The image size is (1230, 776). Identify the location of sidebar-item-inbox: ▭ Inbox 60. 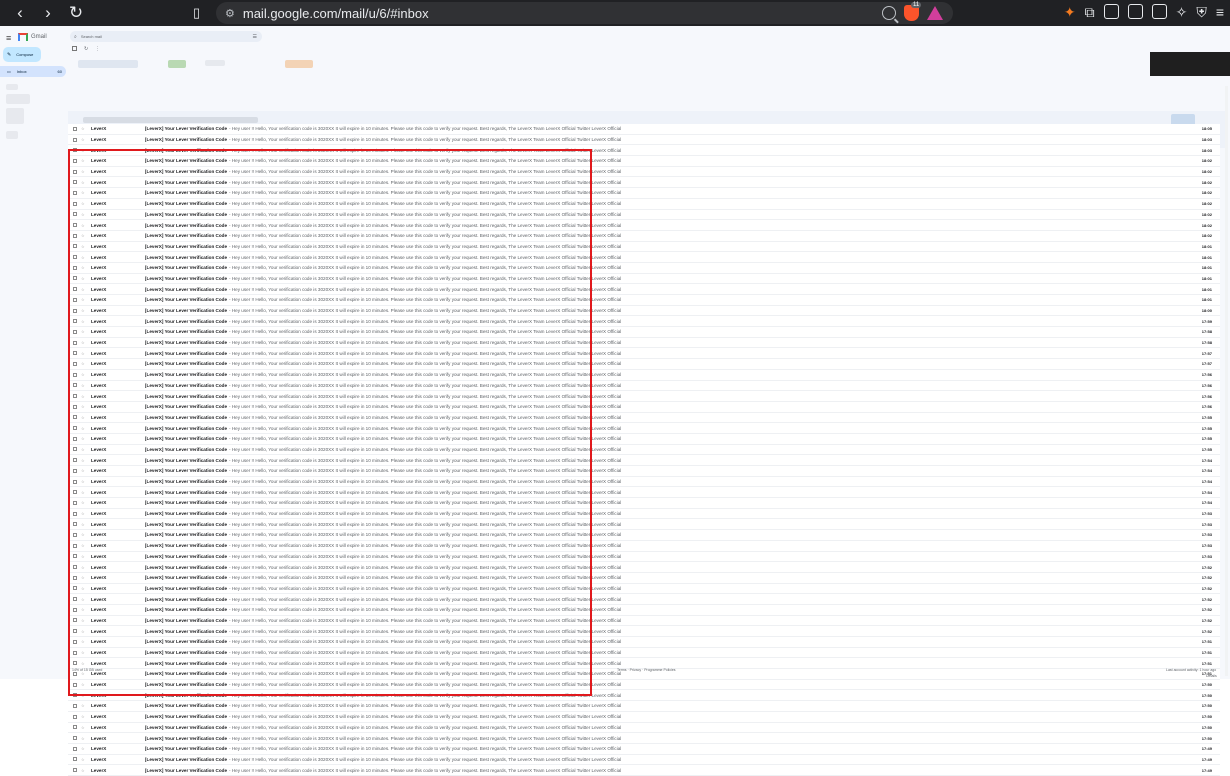
(33, 71).